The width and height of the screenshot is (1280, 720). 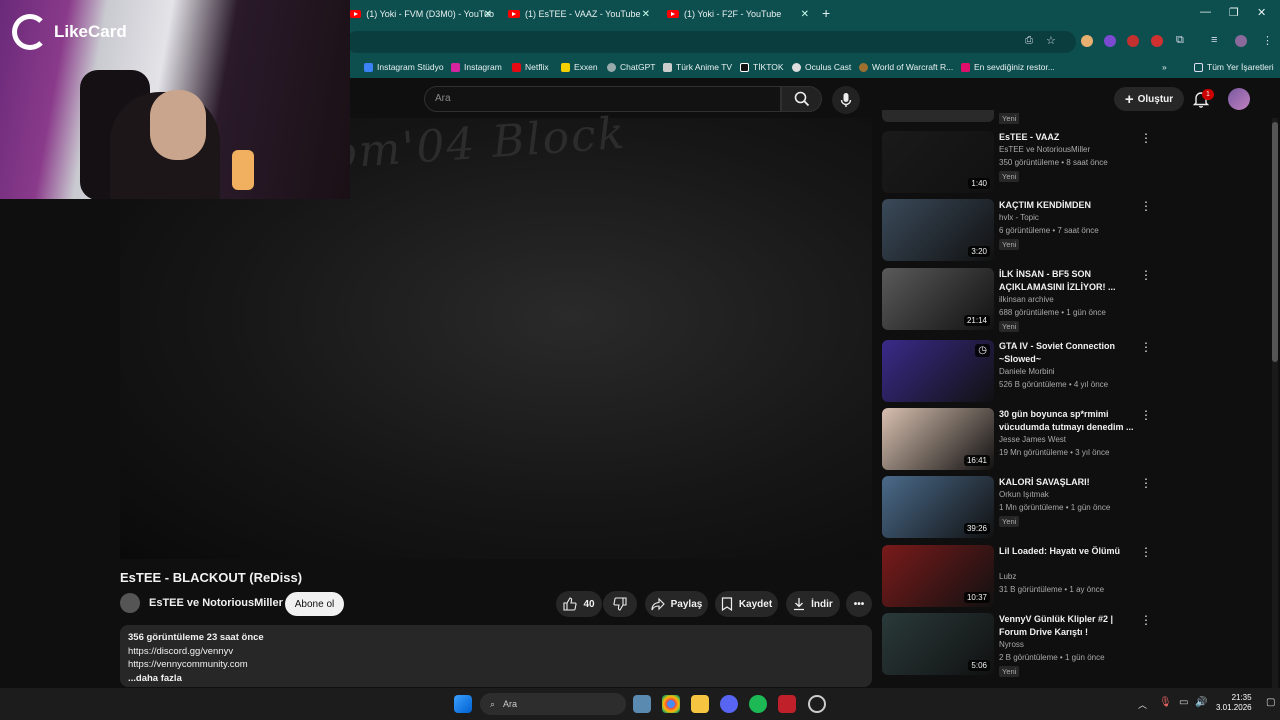 What do you see at coordinates (579, 67) in the screenshot?
I see `bookmark-exxen: Exxen` at bounding box center [579, 67].